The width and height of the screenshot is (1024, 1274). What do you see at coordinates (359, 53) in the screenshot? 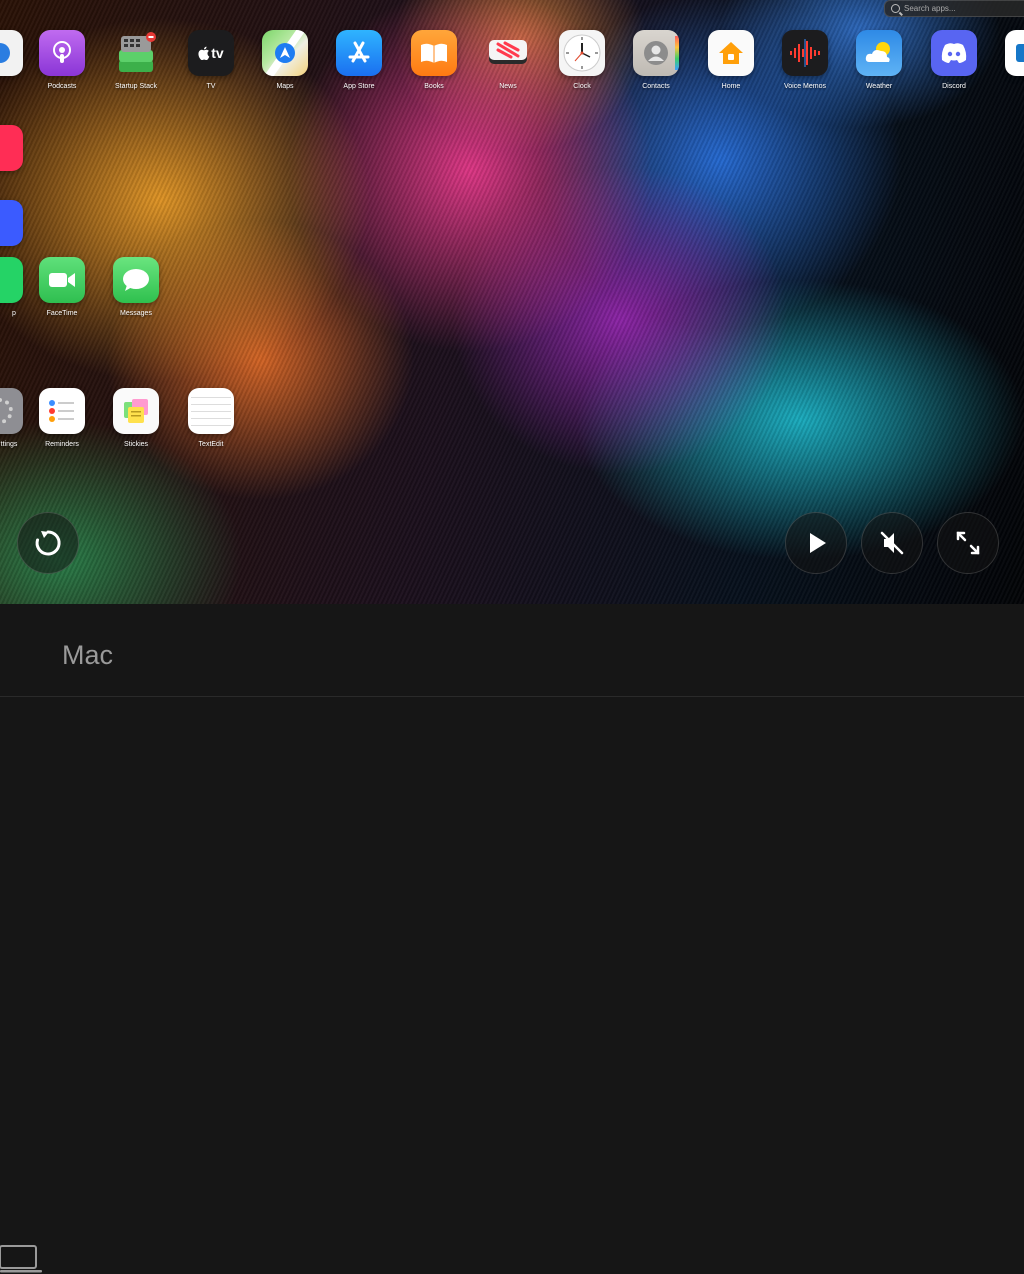
I see `app-store-icon` at bounding box center [359, 53].